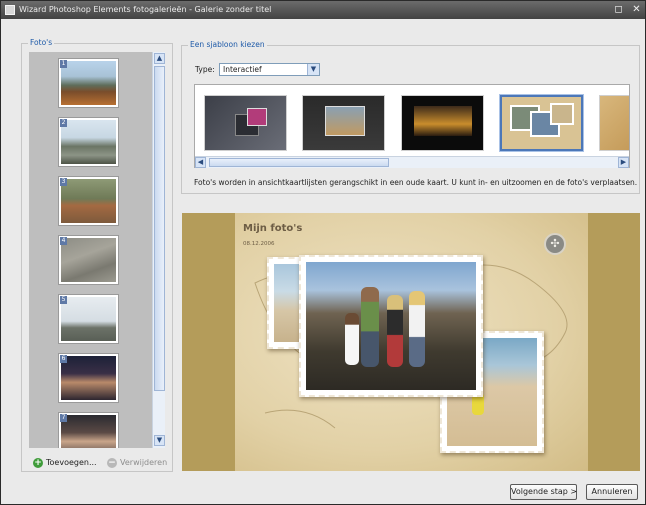 The image size is (646, 505). I want to click on photo-thumbnail: 5, so click(88, 319).